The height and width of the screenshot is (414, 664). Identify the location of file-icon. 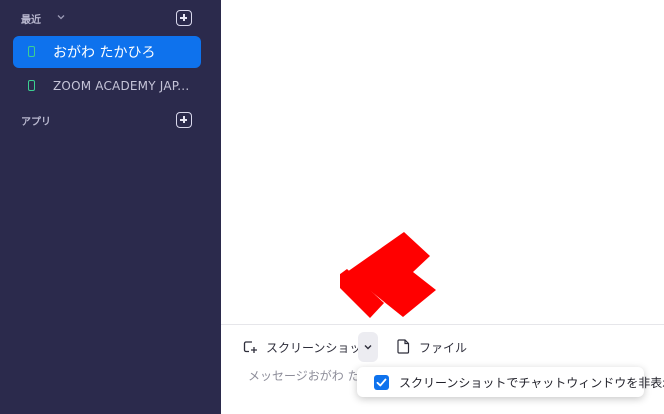
(403, 346).